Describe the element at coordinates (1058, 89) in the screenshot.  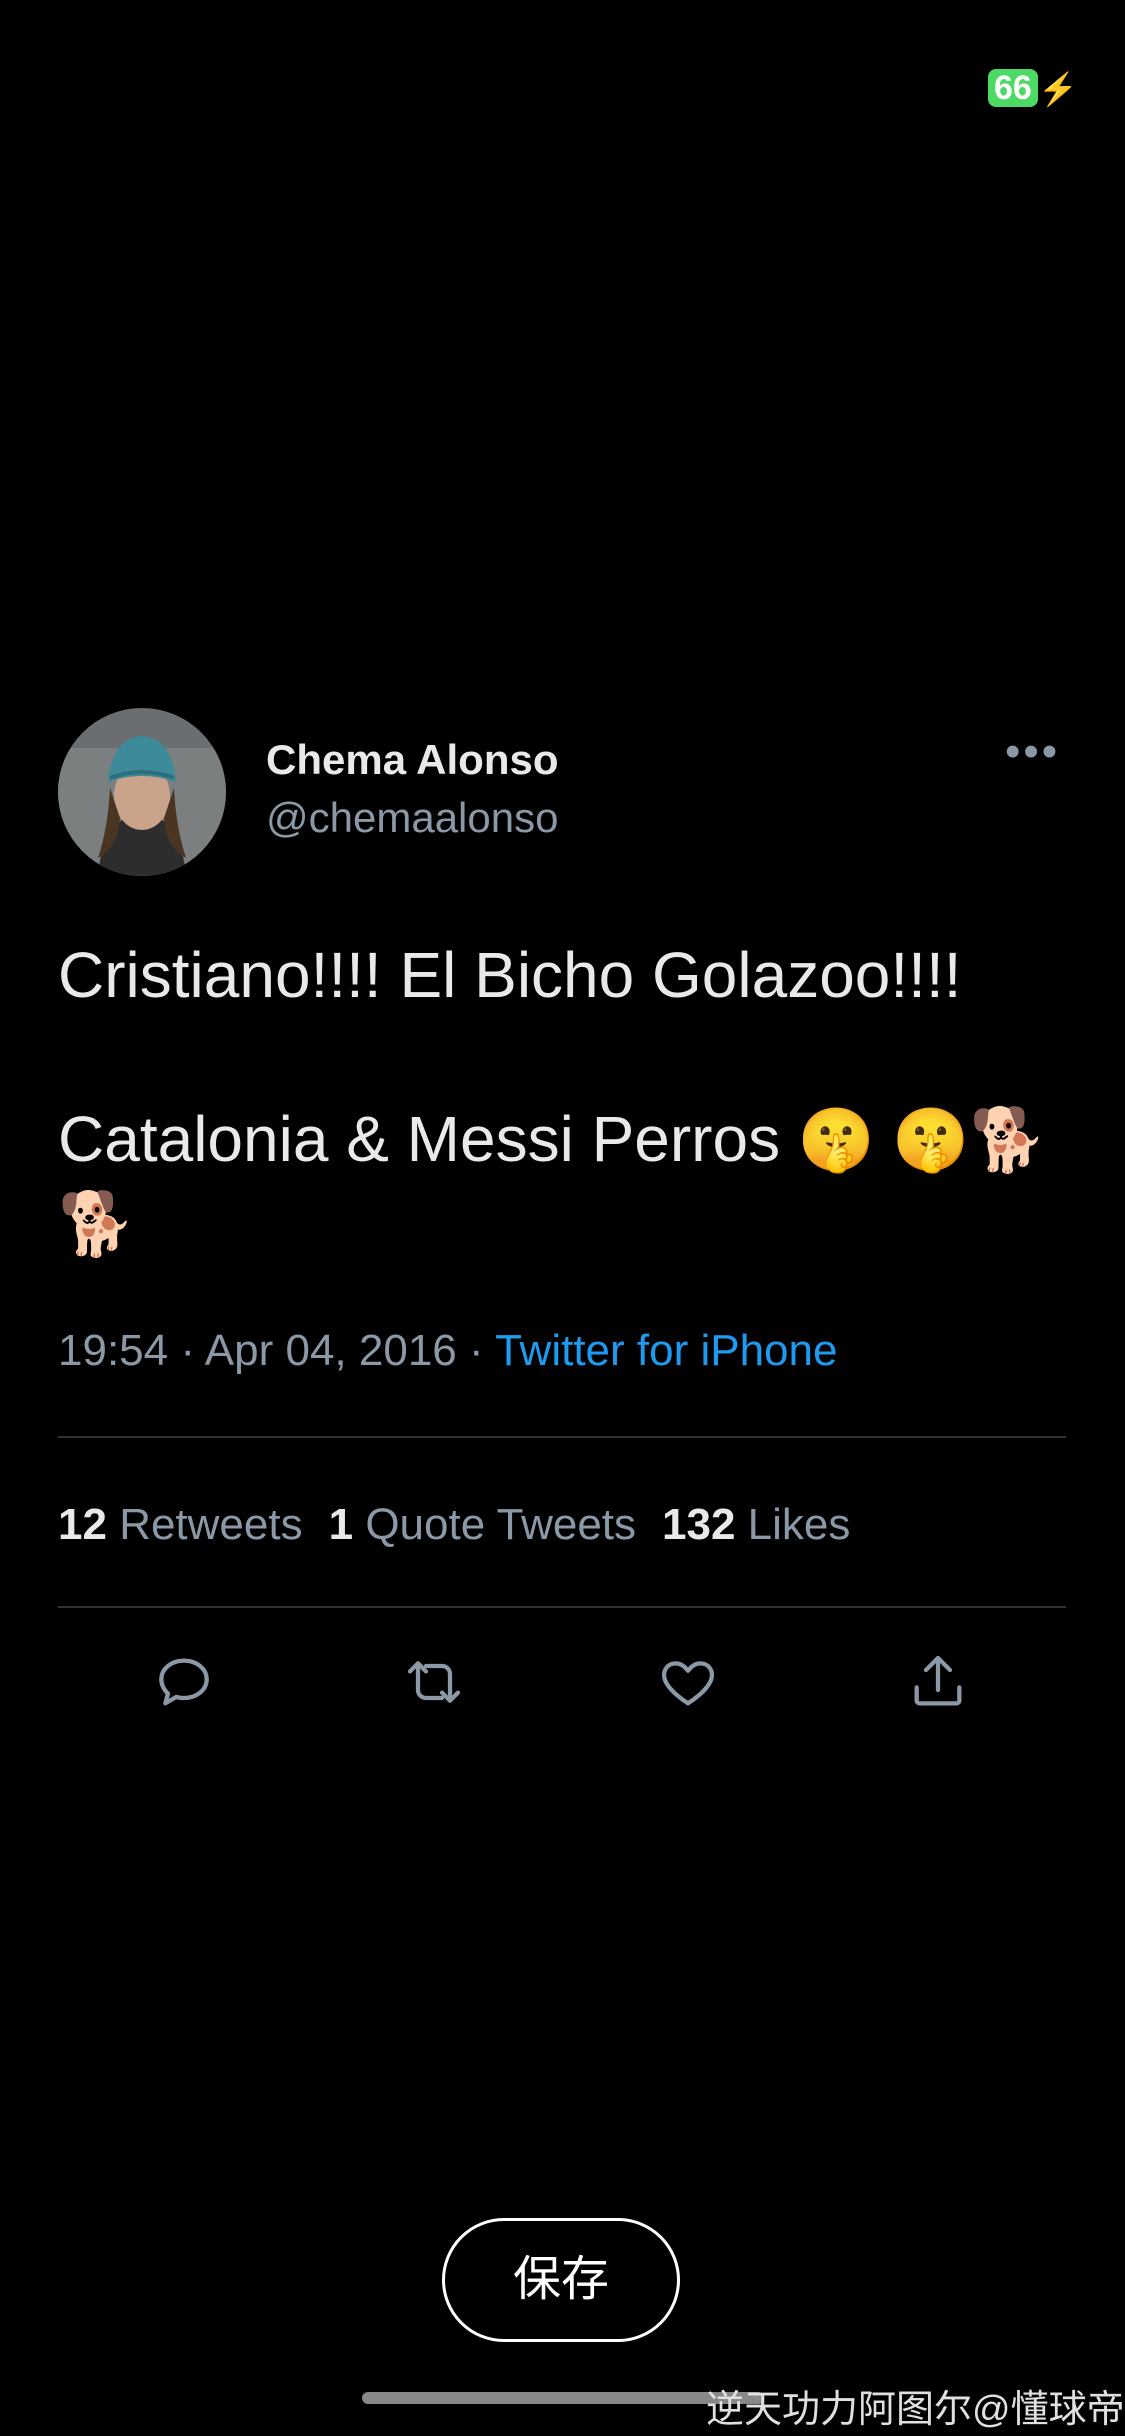
I see `charging-icon: ⚡` at that location.